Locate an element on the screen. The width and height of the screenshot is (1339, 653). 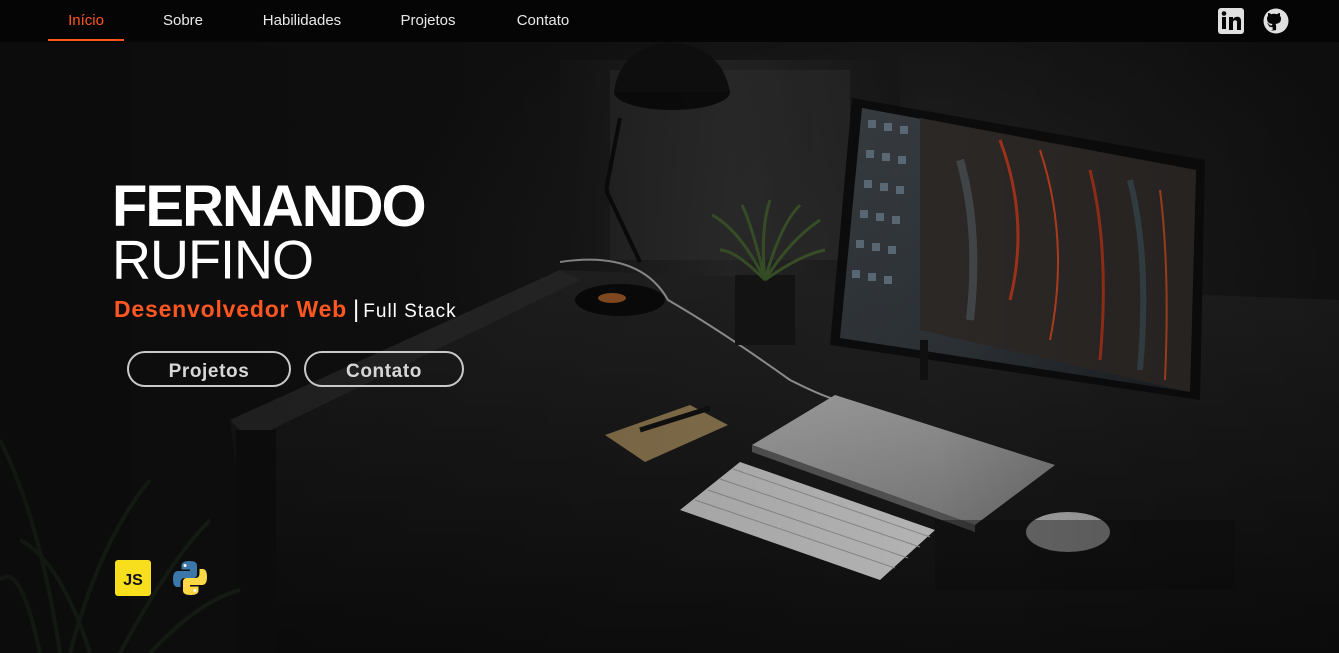
hero-stack: Full Stack is located at coordinates (410, 311).